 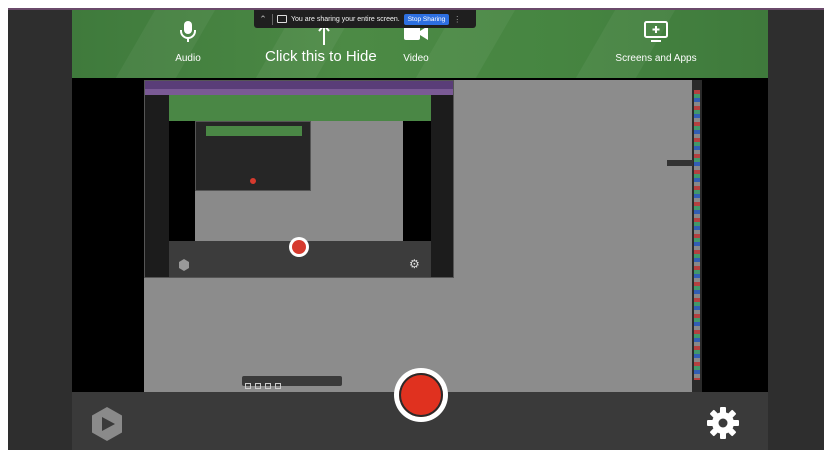 What do you see at coordinates (253, 156) in the screenshot?
I see `nested-window` at bounding box center [253, 156].